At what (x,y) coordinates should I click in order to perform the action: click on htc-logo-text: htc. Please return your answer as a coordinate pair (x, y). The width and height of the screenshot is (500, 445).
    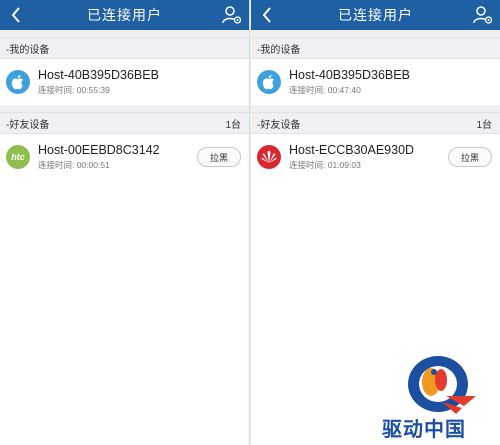
    Looking at the image, I should click on (18, 157).